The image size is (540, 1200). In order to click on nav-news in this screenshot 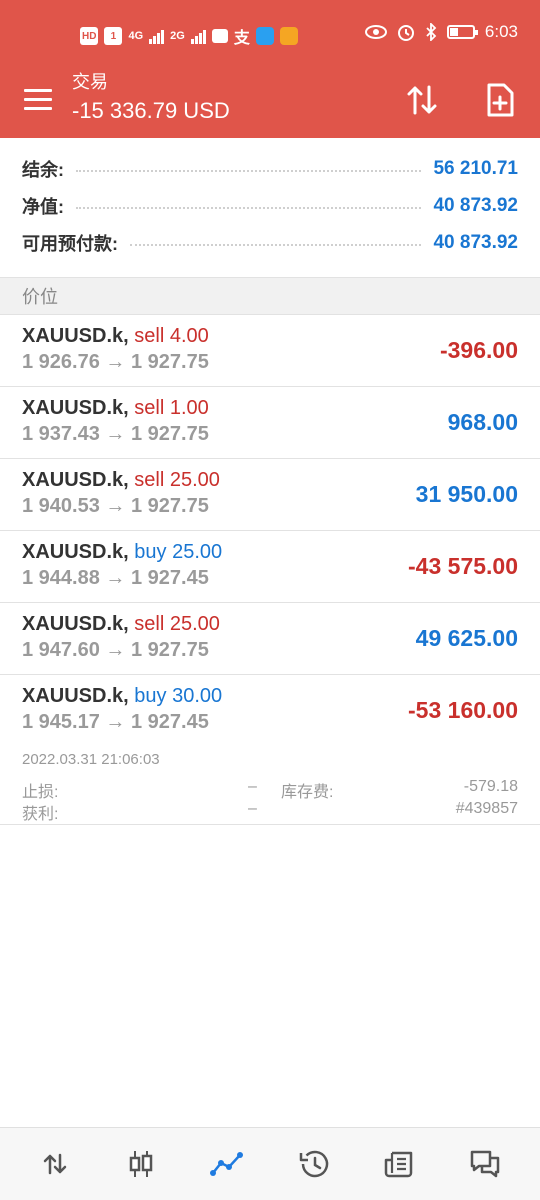, I will do `click(399, 1164)`.